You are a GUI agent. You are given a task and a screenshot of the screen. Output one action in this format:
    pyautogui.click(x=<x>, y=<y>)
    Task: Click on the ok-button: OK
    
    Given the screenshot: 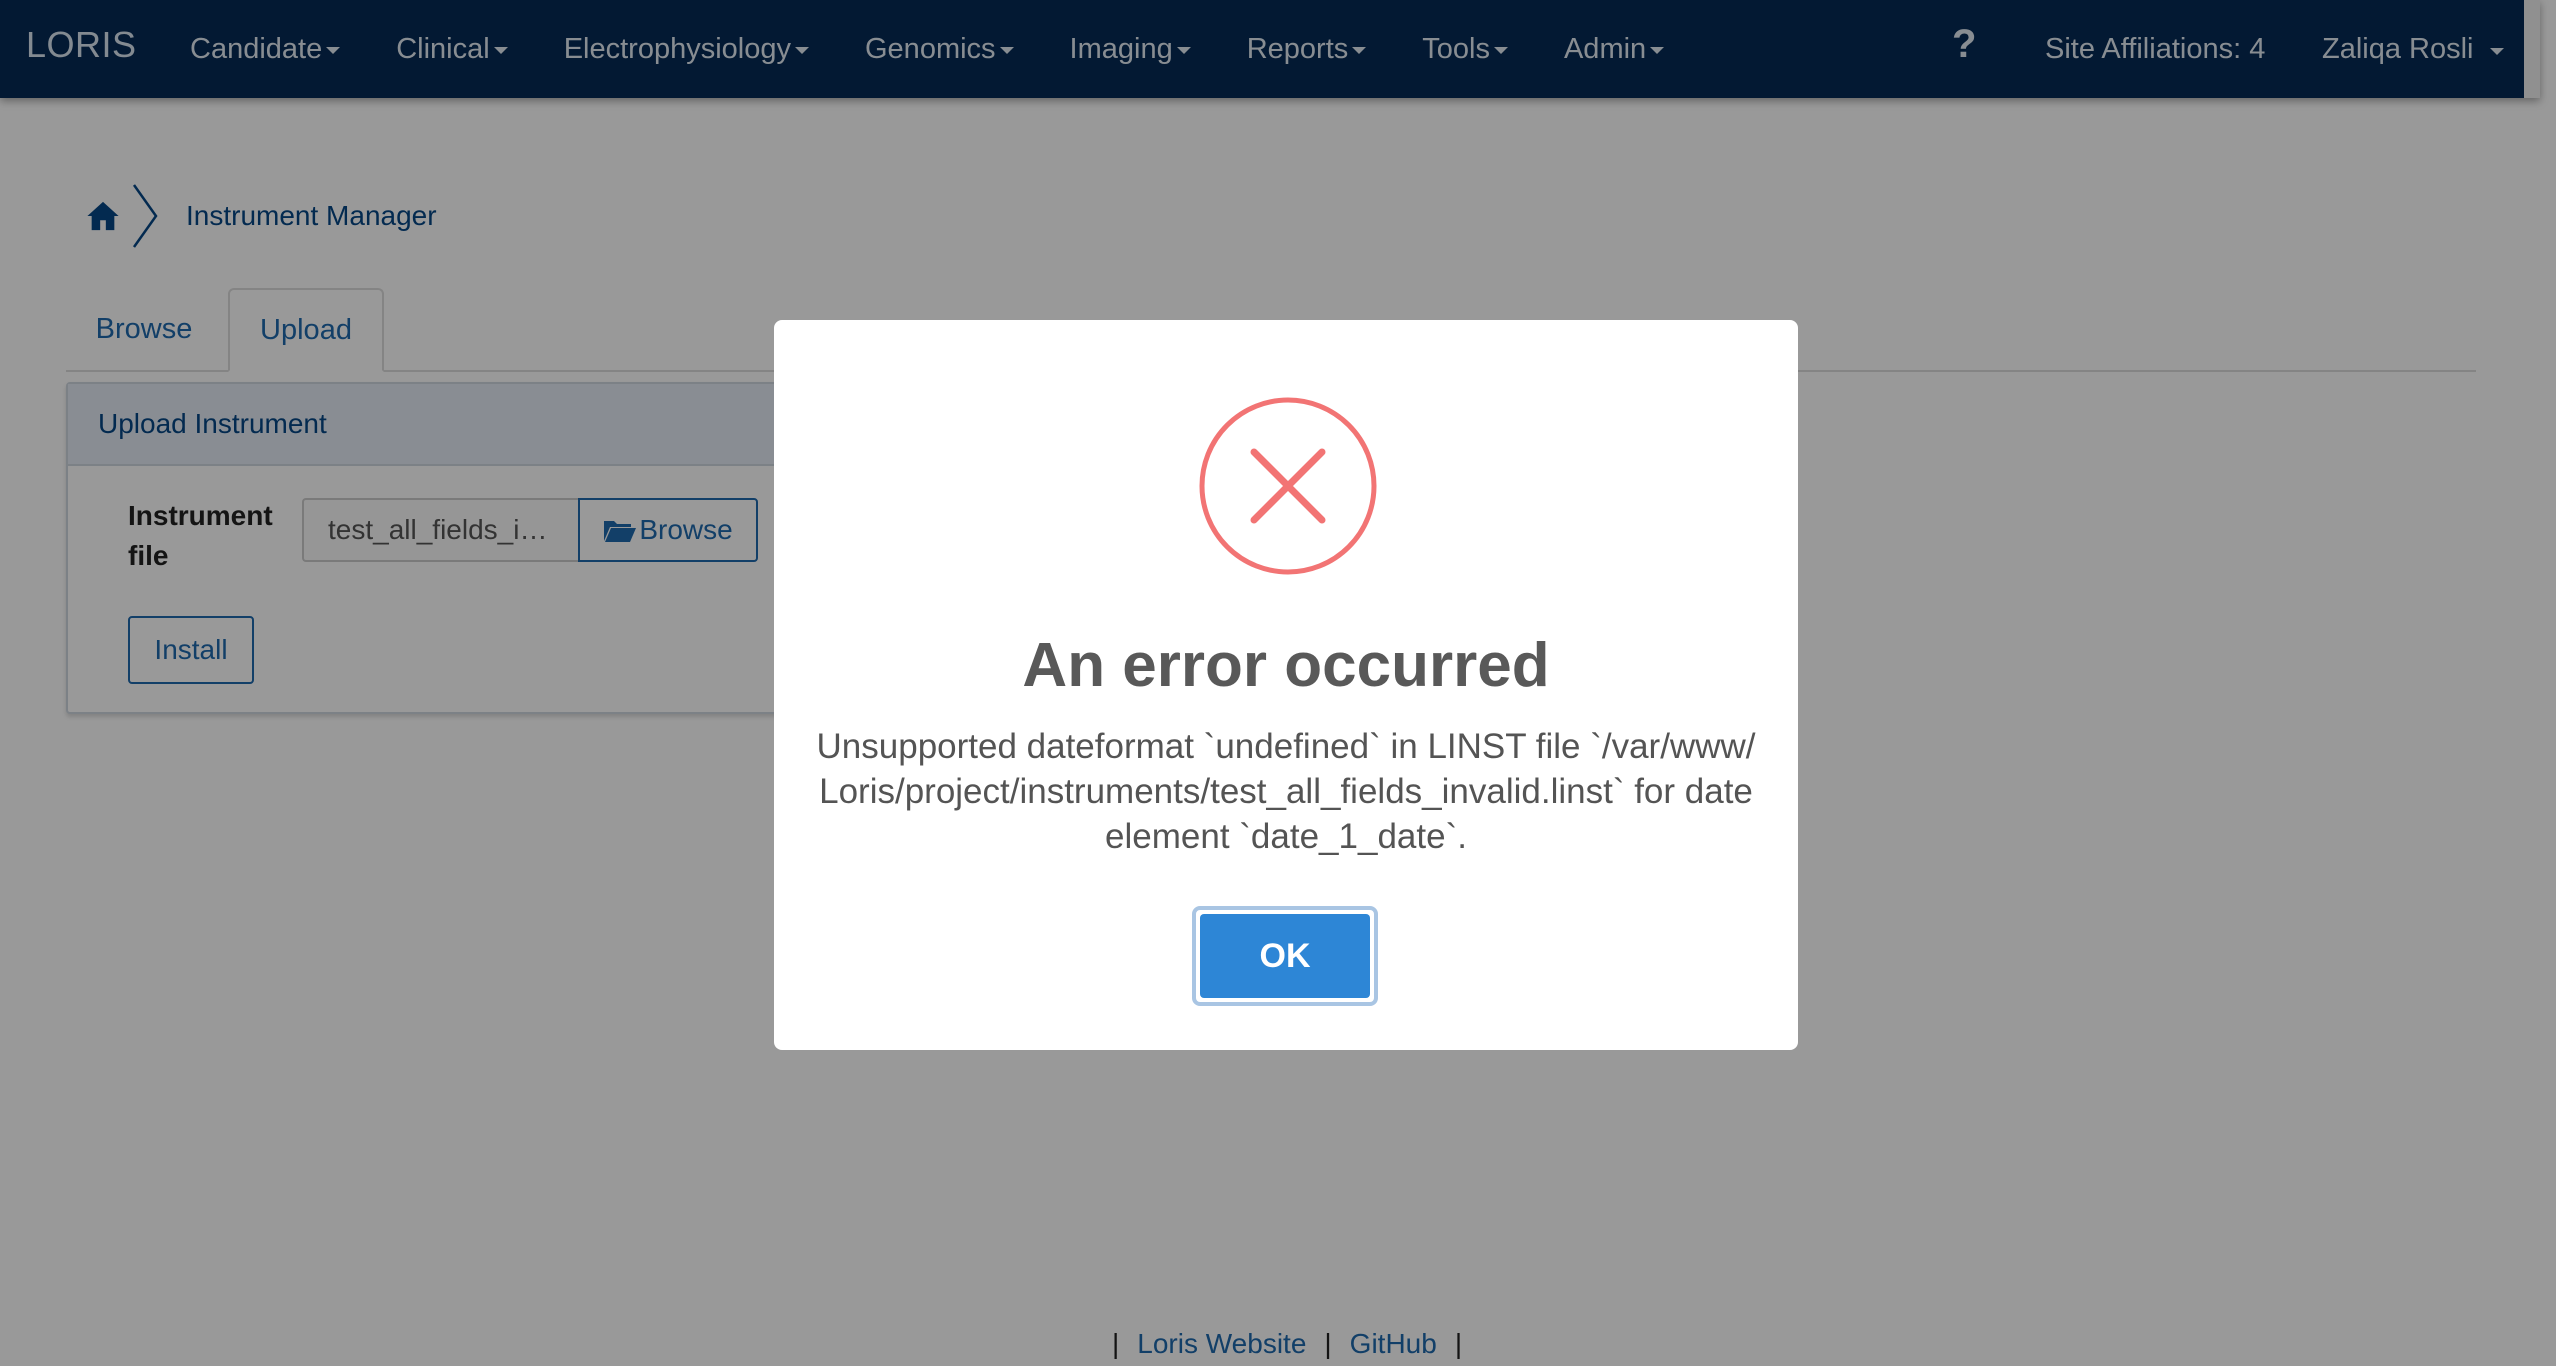 What is the action you would take?
    pyautogui.click(x=1285, y=956)
    